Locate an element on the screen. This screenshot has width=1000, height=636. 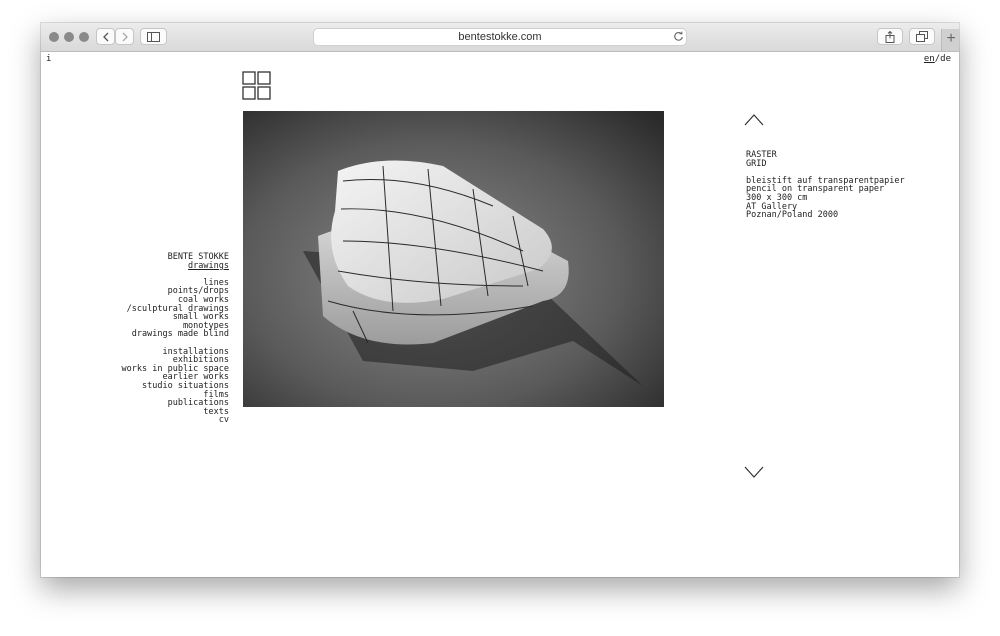
browser-toolbar: bentestokke.com + is located at coordinates (500, 37).